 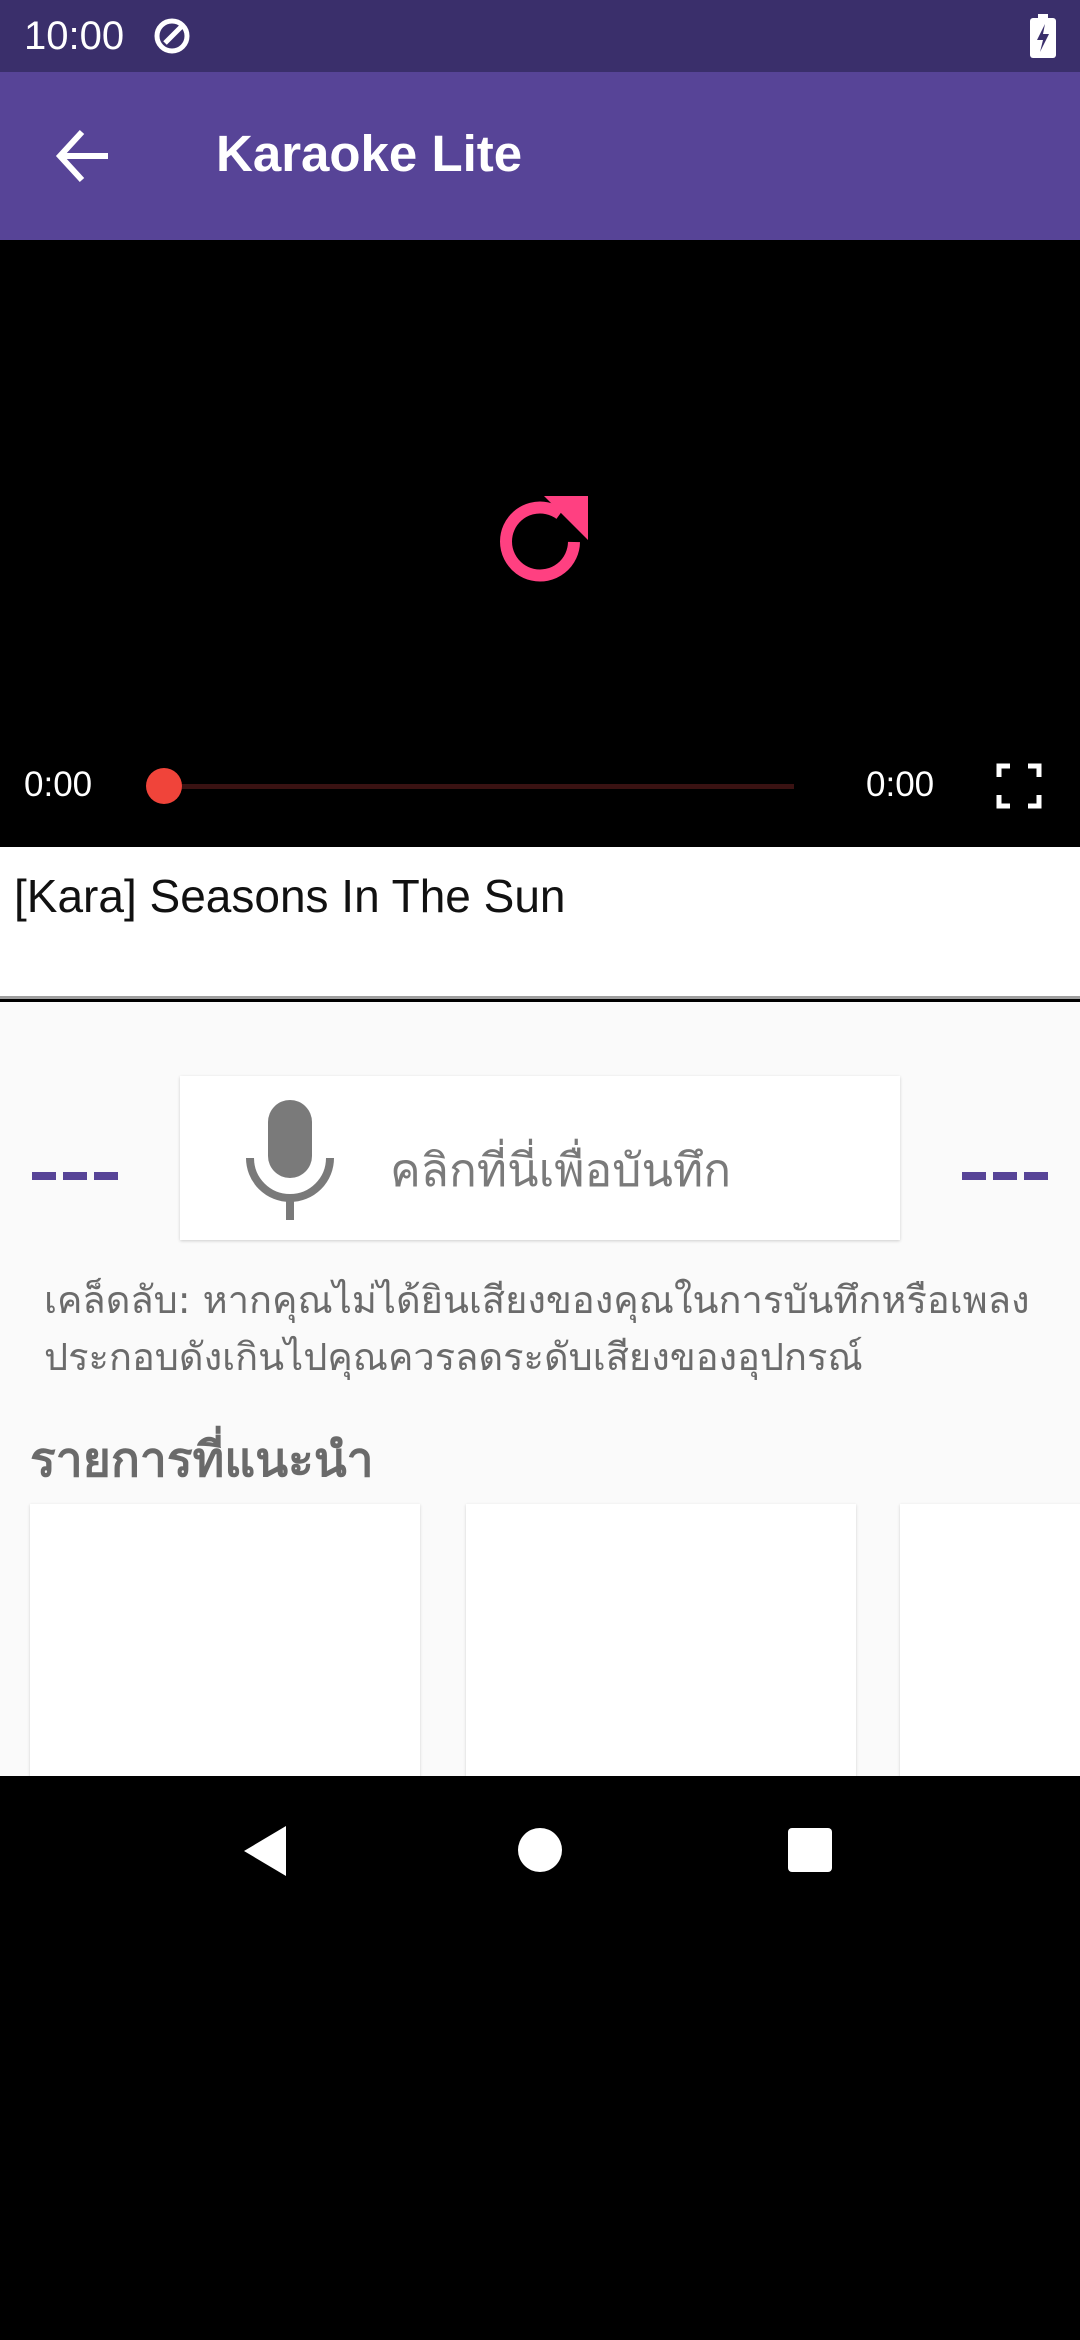 I want to click on current-time: 0:00, so click(x=58, y=784).